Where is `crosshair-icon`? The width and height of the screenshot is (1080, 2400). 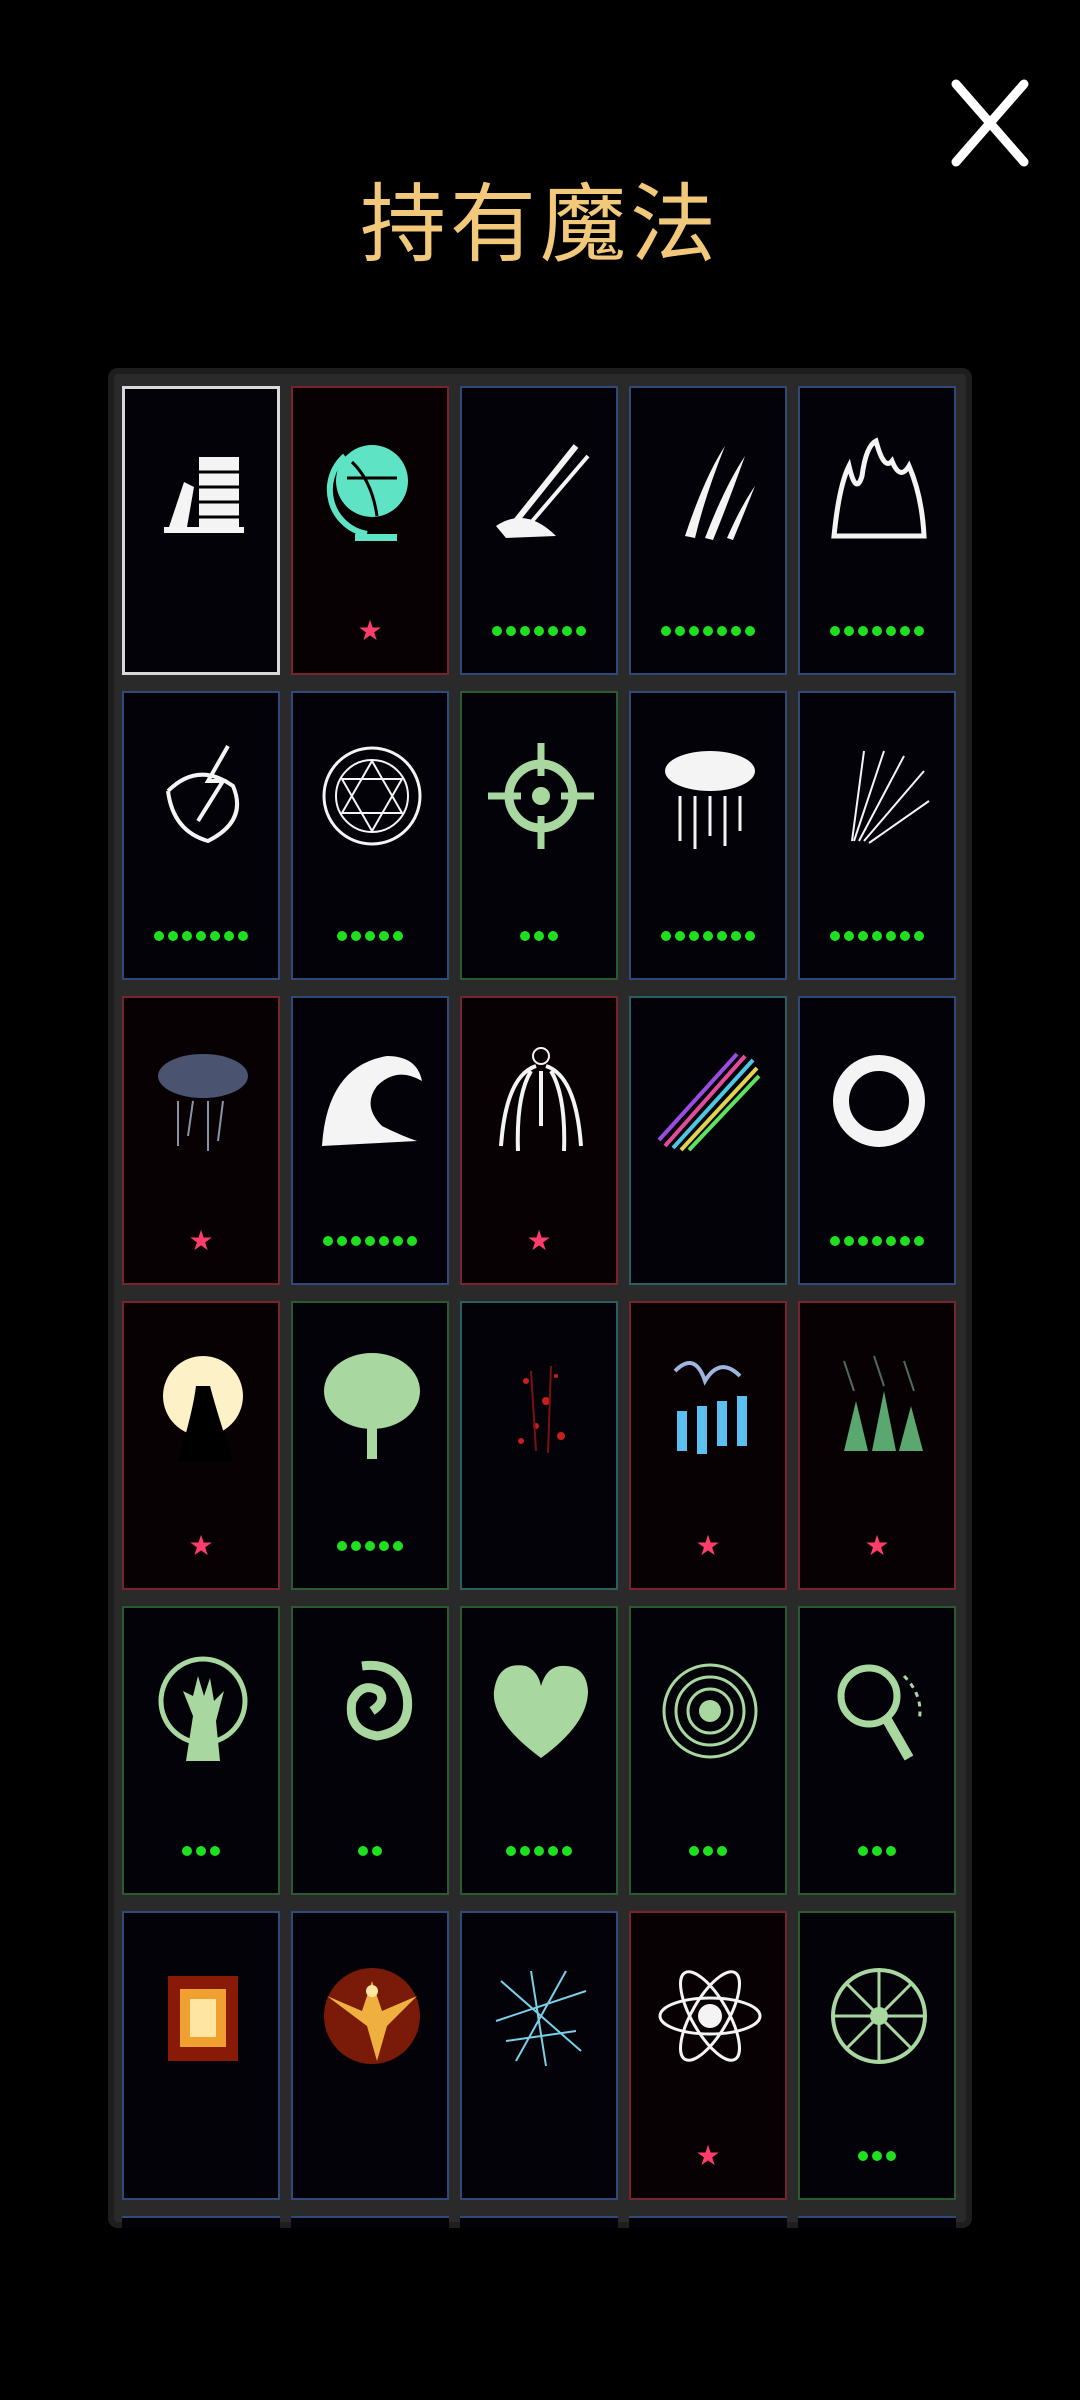
crosshair-icon is located at coordinates (541, 796).